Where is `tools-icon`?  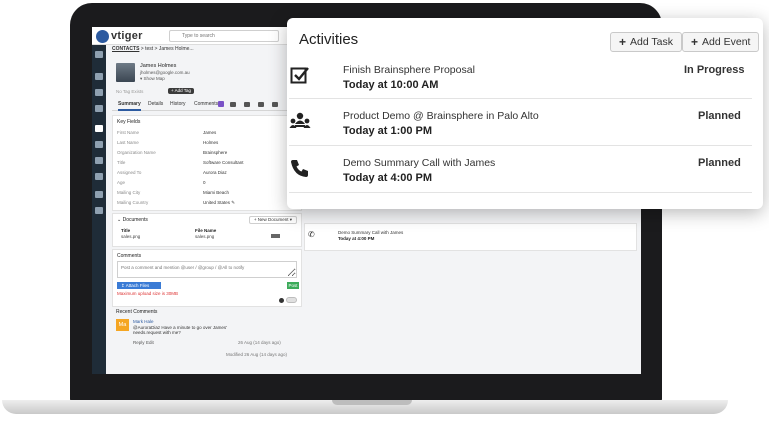 tools-icon is located at coordinates (99, 194).